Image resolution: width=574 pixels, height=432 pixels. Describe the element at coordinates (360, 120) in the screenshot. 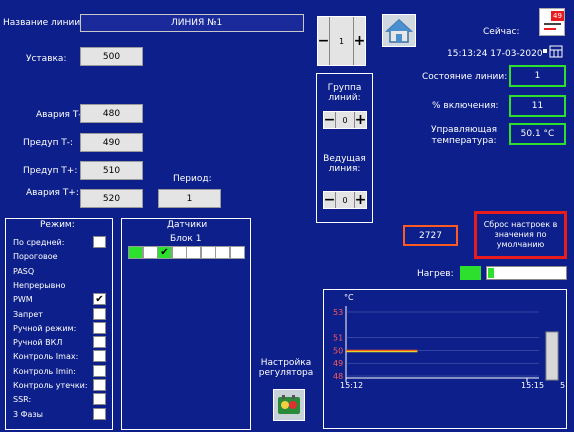

I see `group-plus-button: +` at that location.